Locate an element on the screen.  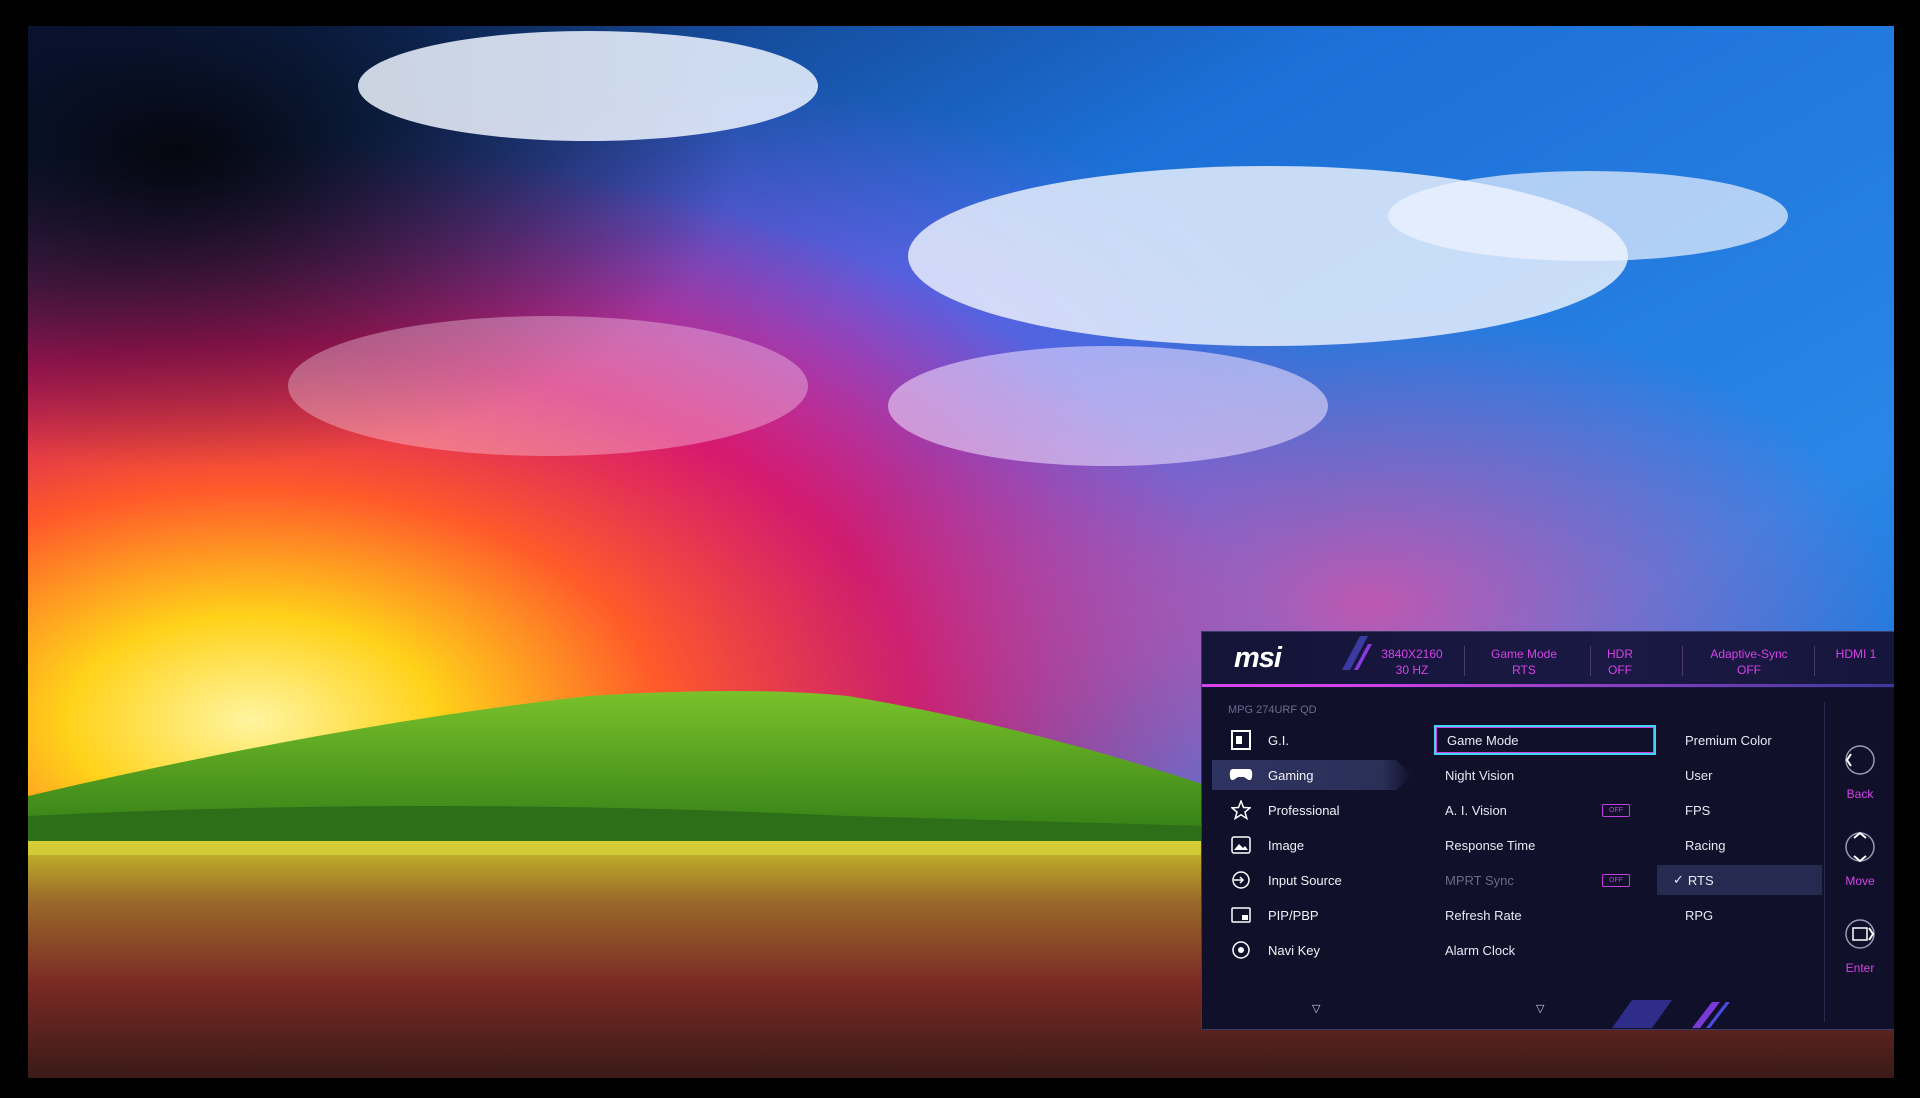
option-user: User is located at coordinates (1739, 775).